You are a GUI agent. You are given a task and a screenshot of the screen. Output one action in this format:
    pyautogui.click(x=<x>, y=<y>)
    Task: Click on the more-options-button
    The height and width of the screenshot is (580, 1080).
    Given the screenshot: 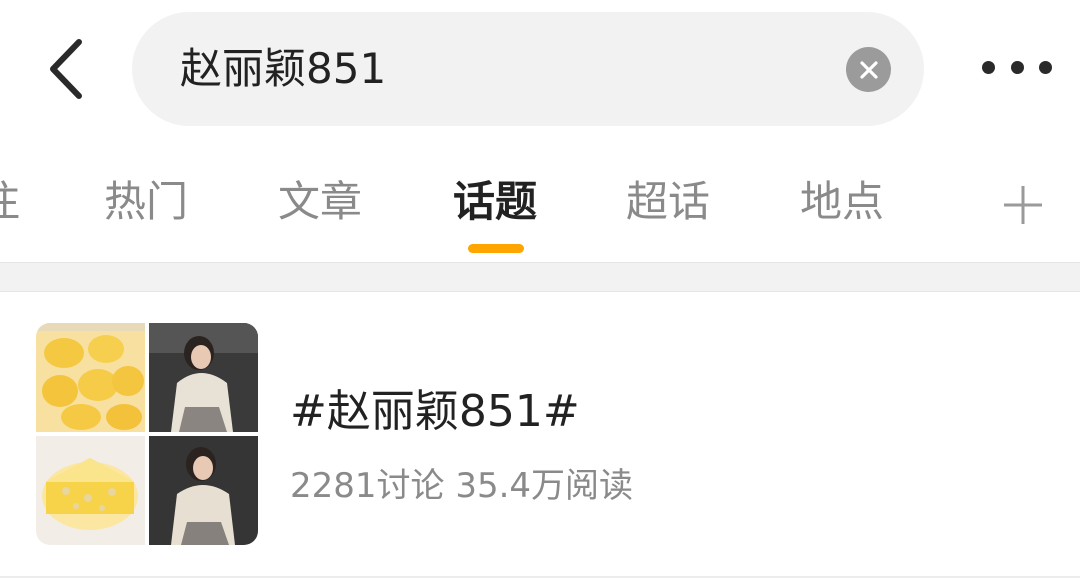 What is the action you would take?
    pyautogui.click(x=1017, y=67)
    